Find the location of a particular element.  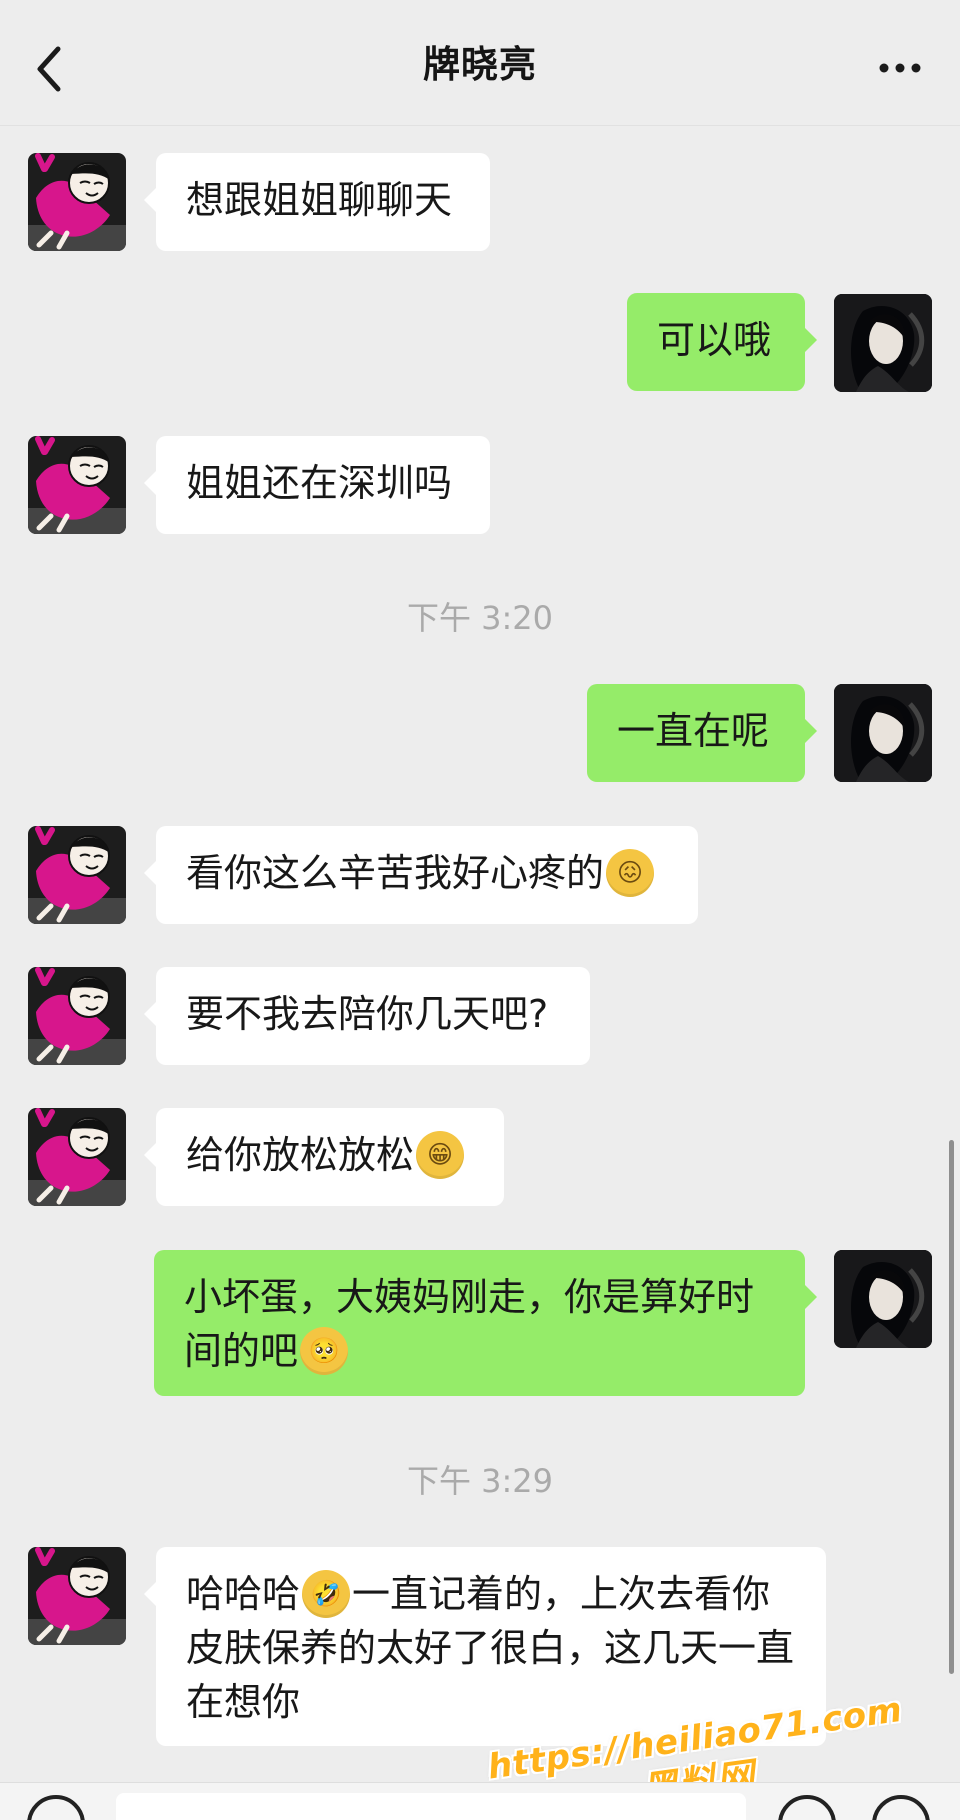

chat-scrollbar is located at coordinates (951, 1407).